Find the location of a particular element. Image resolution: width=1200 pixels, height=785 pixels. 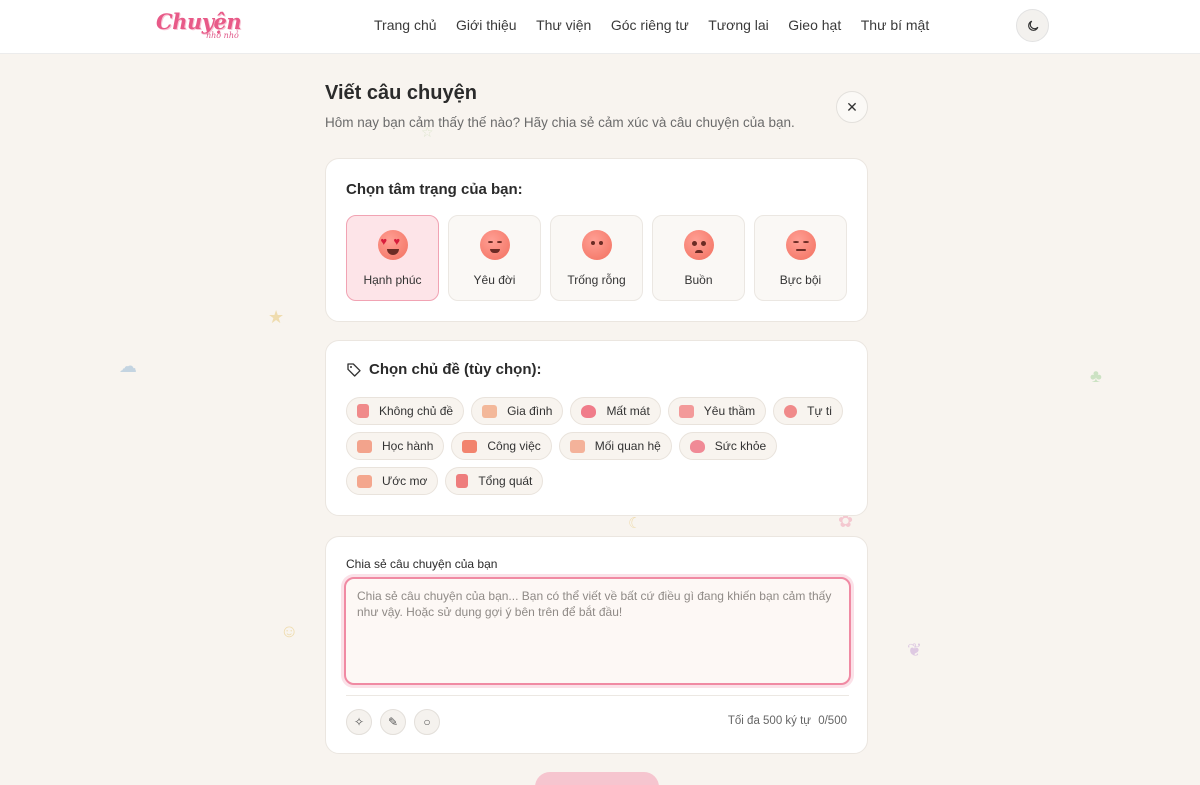

pencil-button: ✎ is located at coordinates (393, 722).